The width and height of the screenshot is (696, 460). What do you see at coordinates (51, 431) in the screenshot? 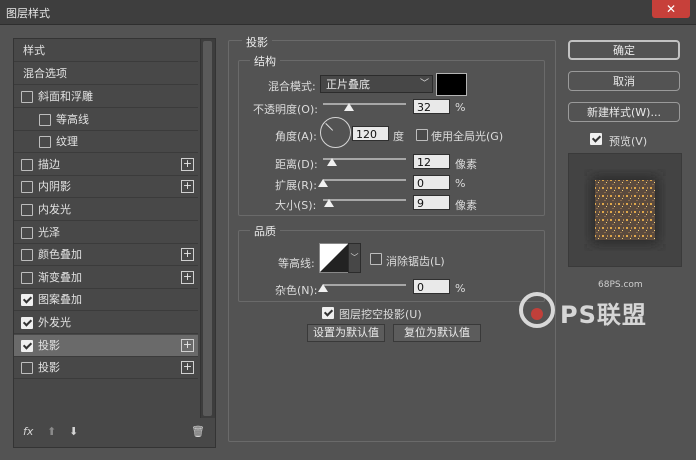
I see `move-up-icon: ⬆` at bounding box center [51, 431].